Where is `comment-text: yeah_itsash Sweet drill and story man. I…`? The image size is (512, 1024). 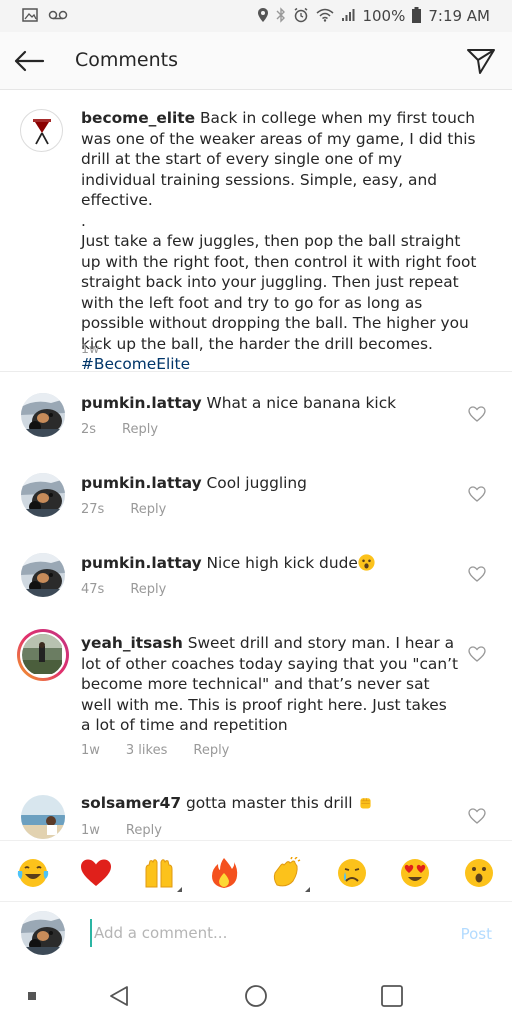 comment-text: yeah_itsash Sweet drill and story man. I… is located at coordinates (271, 684).